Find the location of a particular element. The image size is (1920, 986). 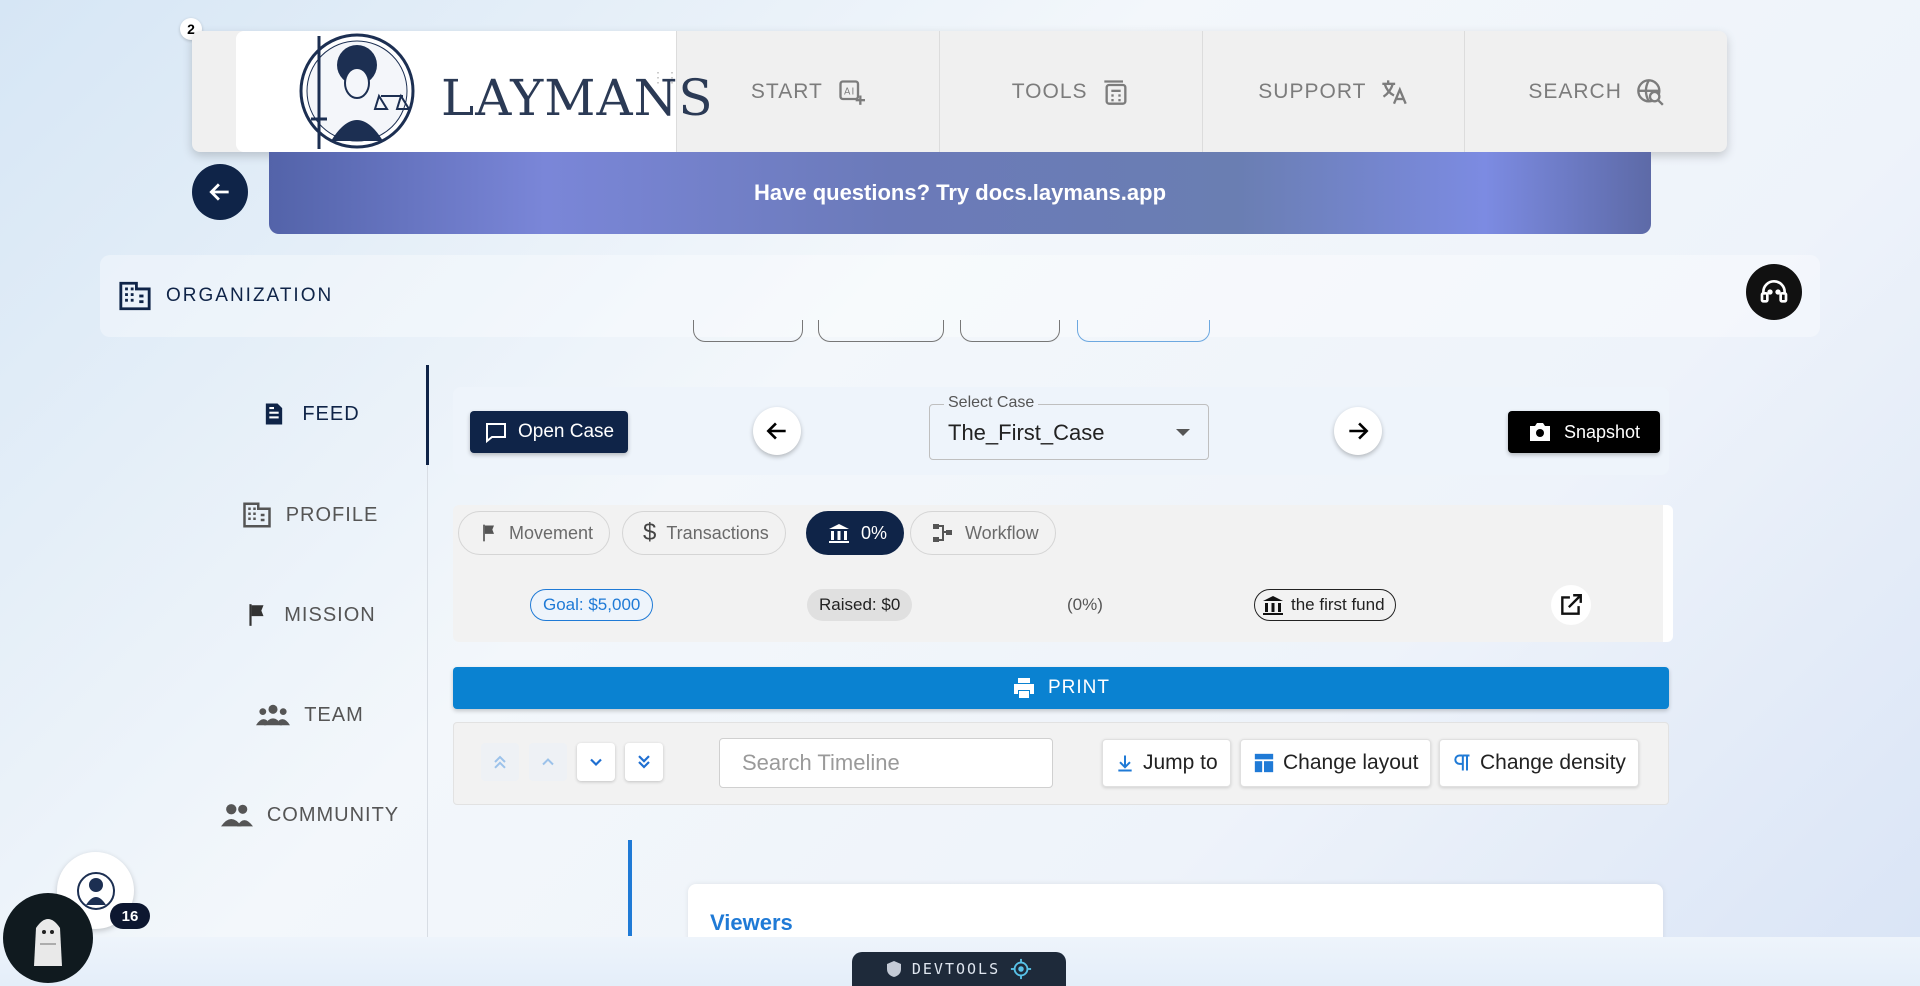

scroll-bottom-button is located at coordinates (644, 762).